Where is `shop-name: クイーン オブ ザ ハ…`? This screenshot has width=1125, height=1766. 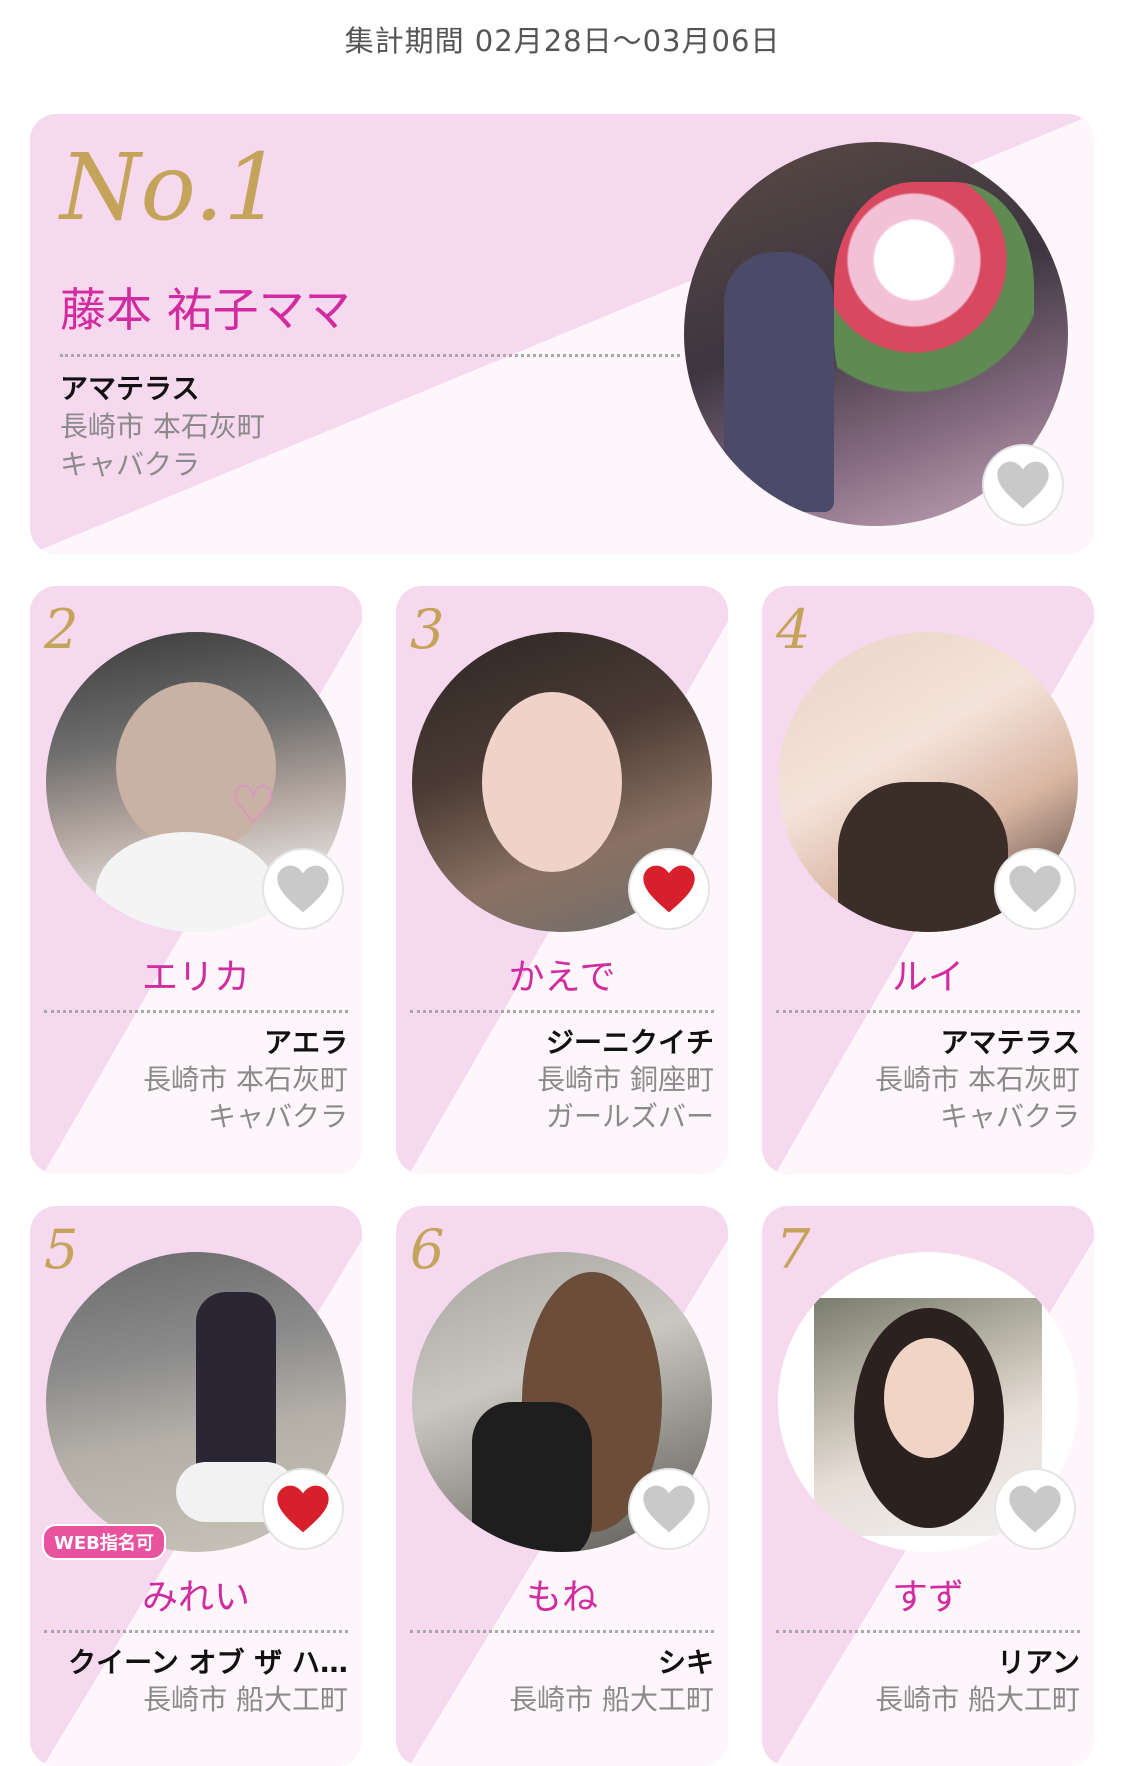
shop-name: クイーン オブ ザ ハ… is located at coordinates (208, 1662).